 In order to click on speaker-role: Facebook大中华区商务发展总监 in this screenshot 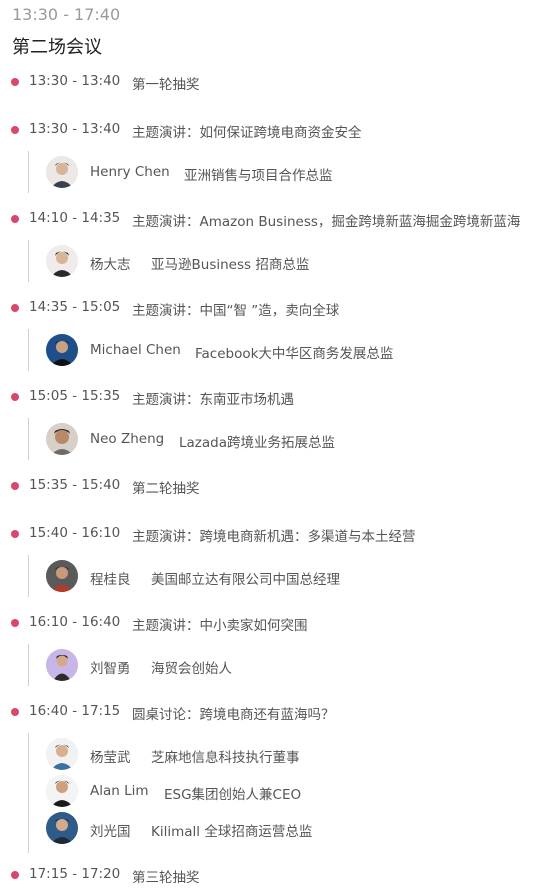, I will do `click(294, 354)`.